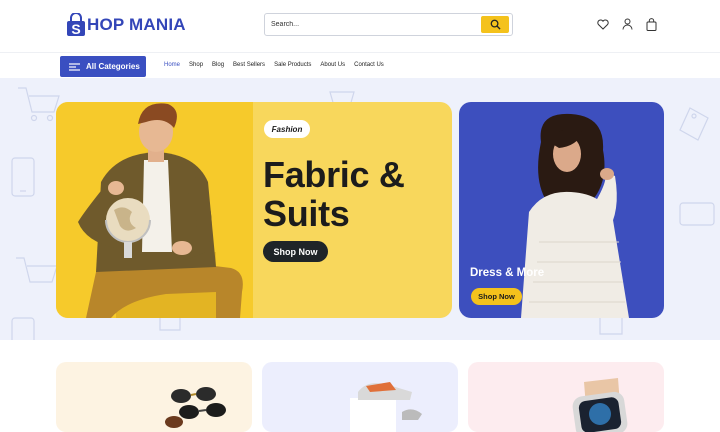 This screenshot has width=720, height=432. What do you see at coordinates (306, 213) in the screenshot?
I see `hero-headline-line2: Suits` at bounding box center [306, 213].